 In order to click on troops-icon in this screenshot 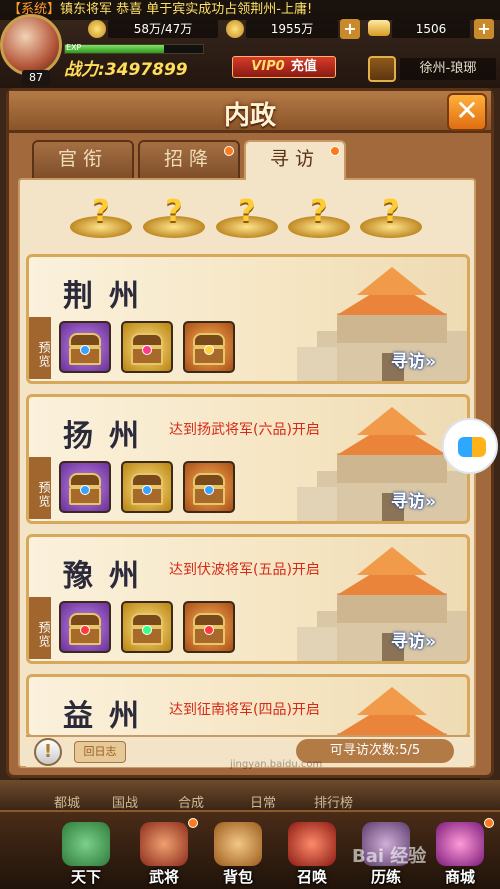, I will do `click(97, 29)`.